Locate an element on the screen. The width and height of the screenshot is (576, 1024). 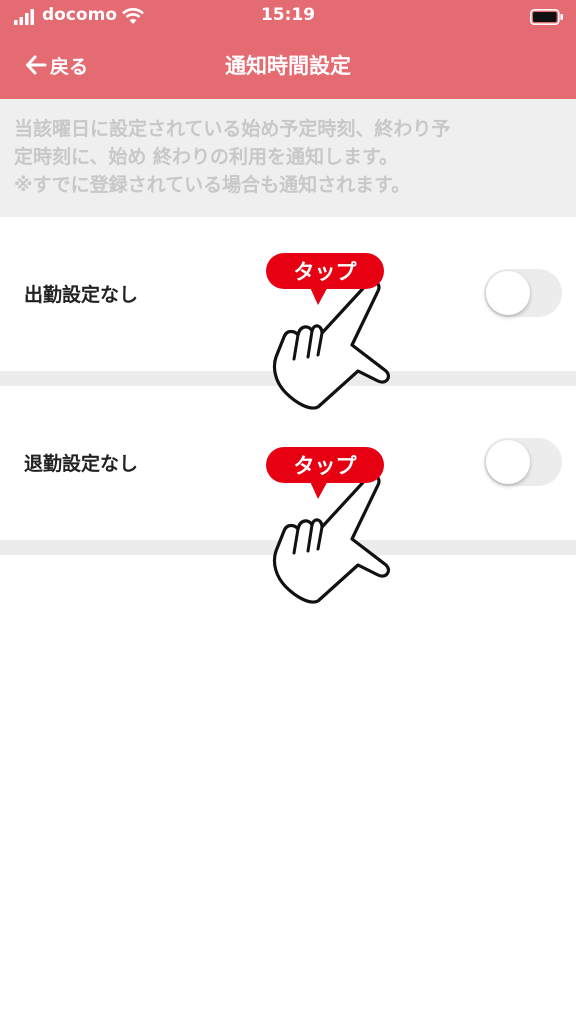
status-bar: docomo 15:19 is located at coordinates (288, 17).